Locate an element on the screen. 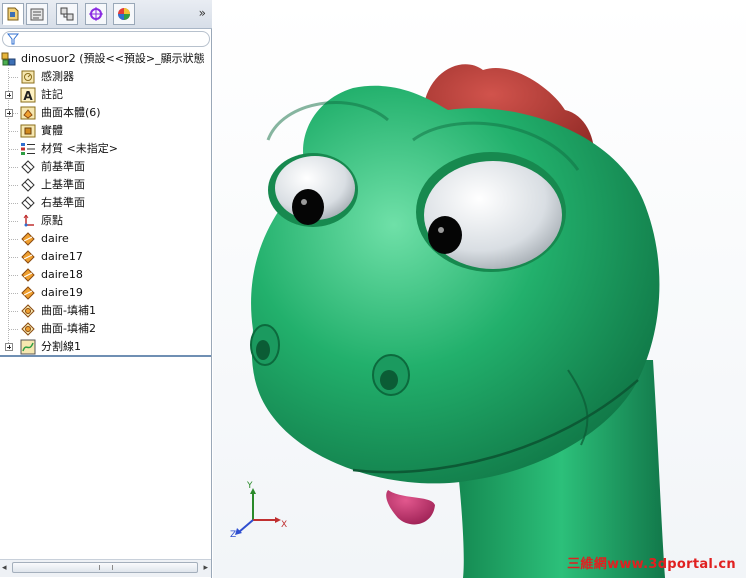  tree-item-label: 註記 is located at coordinates (52, 94).